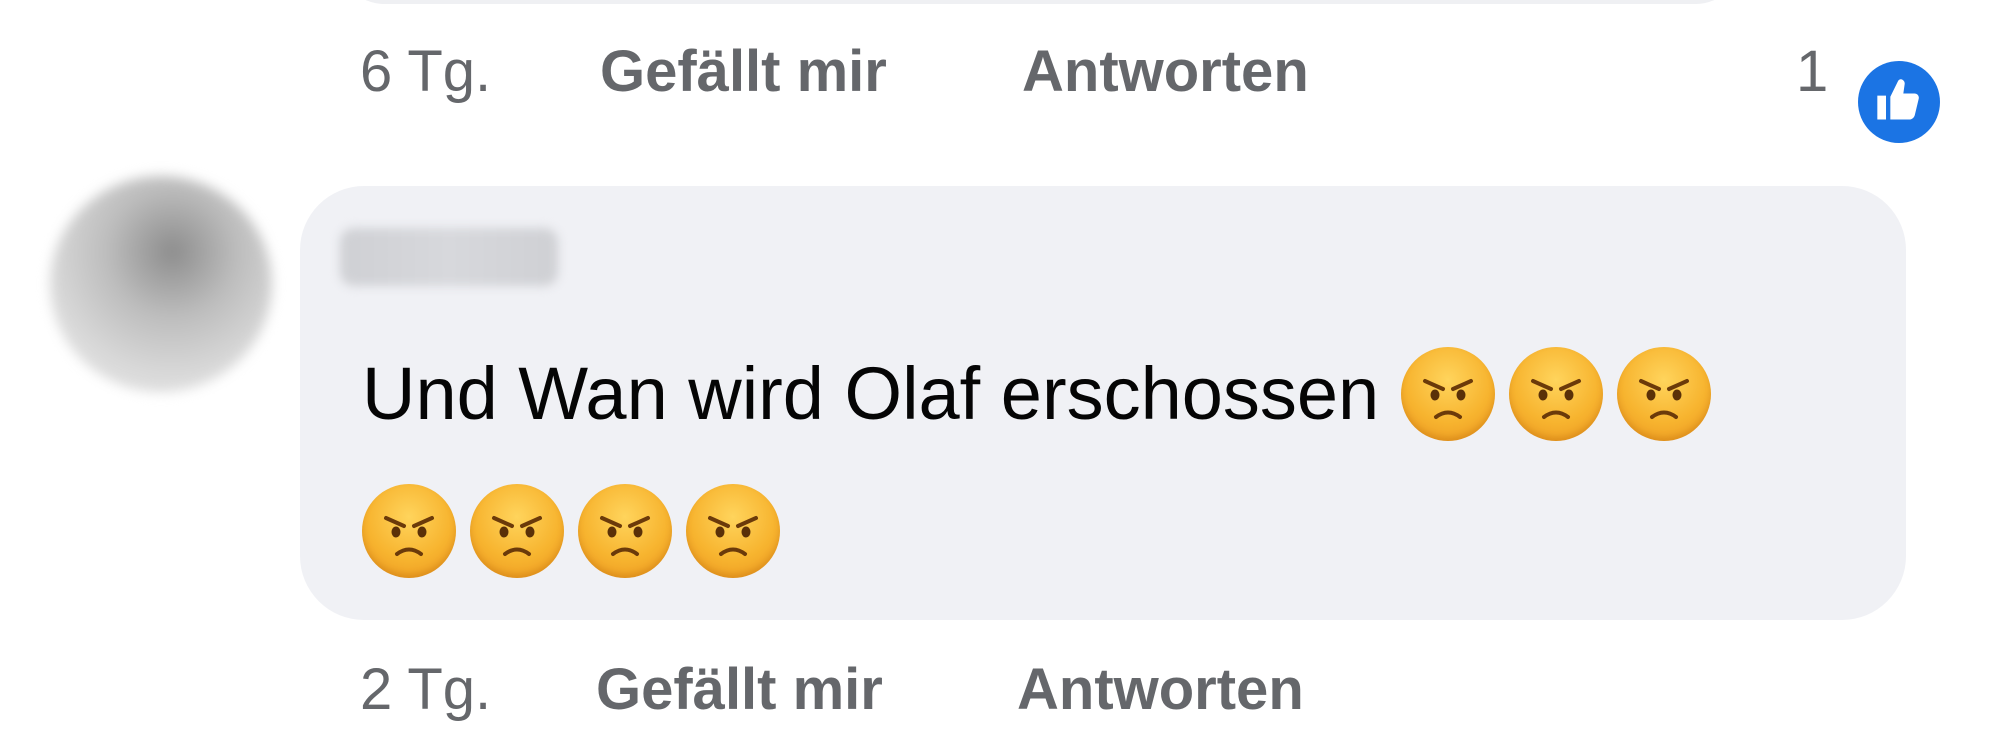 This screenshot has width=2000, height=734. I want to click on comment-timestamp: 2 Tg., so click(425, 690).